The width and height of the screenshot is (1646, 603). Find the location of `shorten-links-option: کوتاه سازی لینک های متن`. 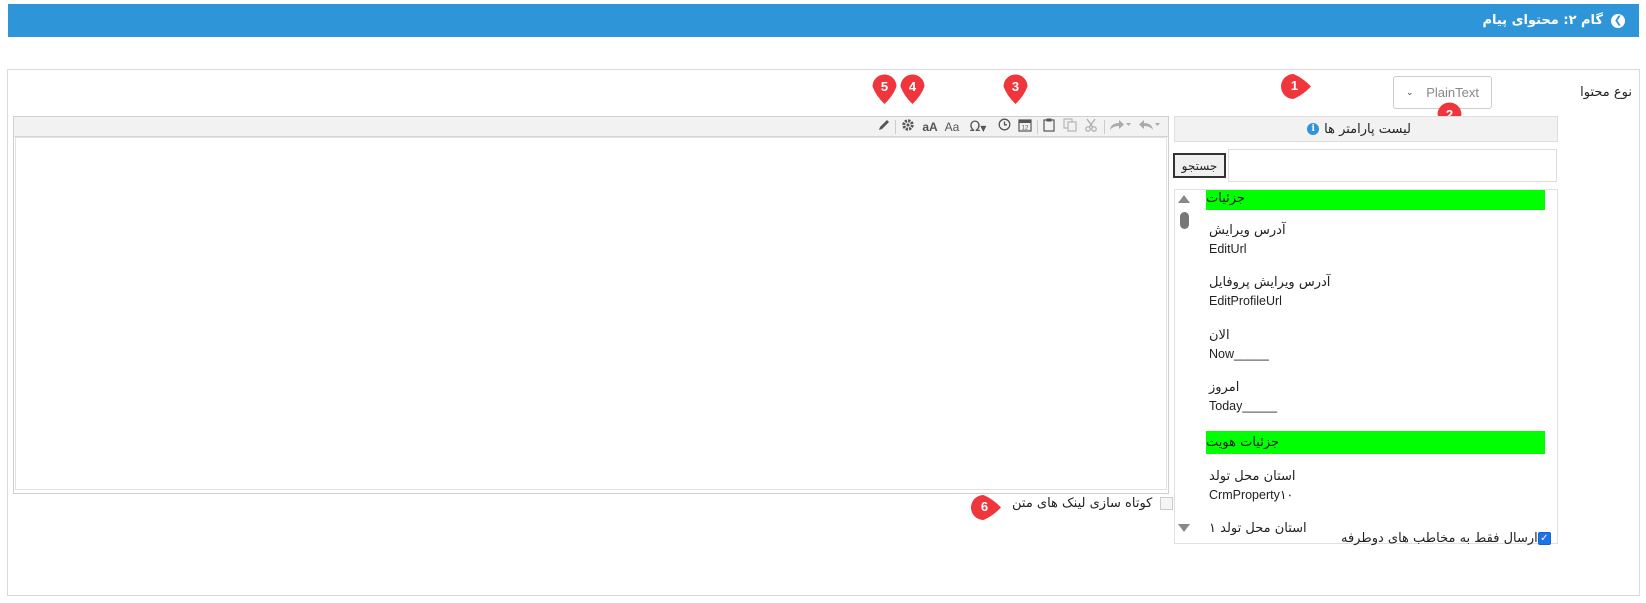

shorten-links-option: کوتاه سازی لینک های متن is located at coordinates (1093, 503).